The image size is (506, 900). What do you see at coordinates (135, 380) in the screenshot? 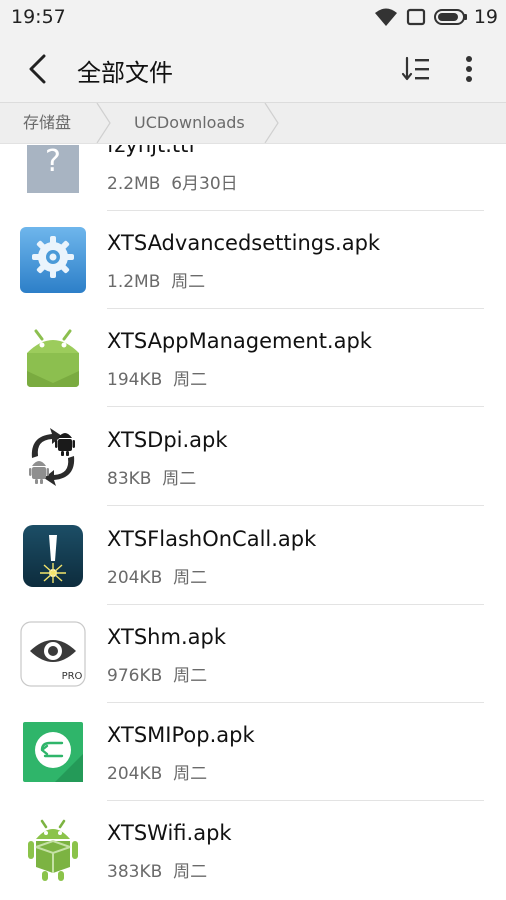
I see `file-size: 194KB` at bounding box center [135, 380].